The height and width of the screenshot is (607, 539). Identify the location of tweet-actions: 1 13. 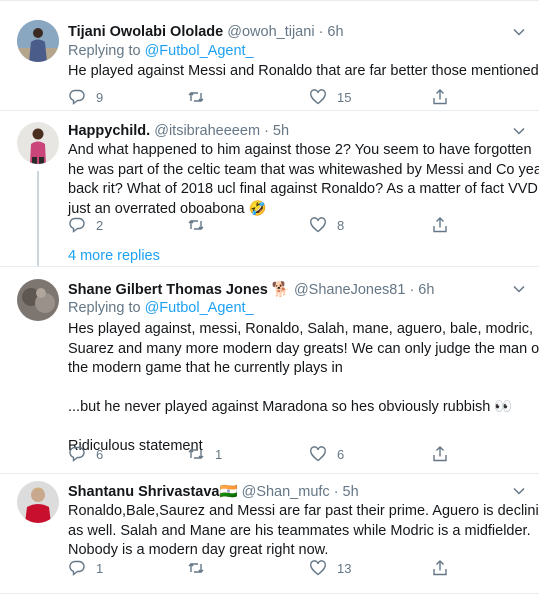
(268, 568).